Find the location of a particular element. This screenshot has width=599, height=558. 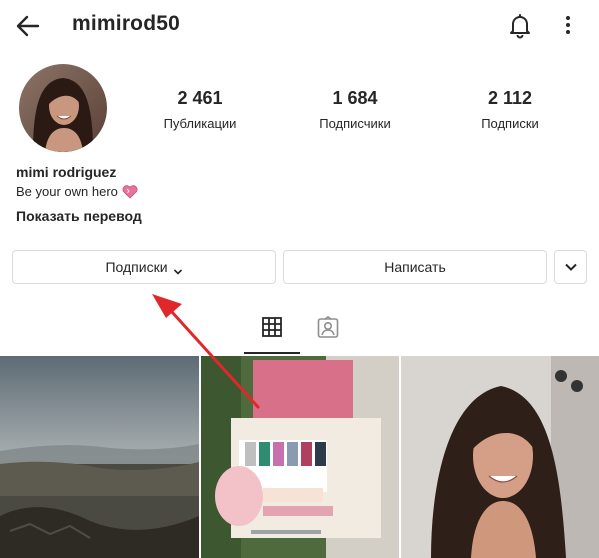

tagged-person-icon is located at coordinates (328, 330).